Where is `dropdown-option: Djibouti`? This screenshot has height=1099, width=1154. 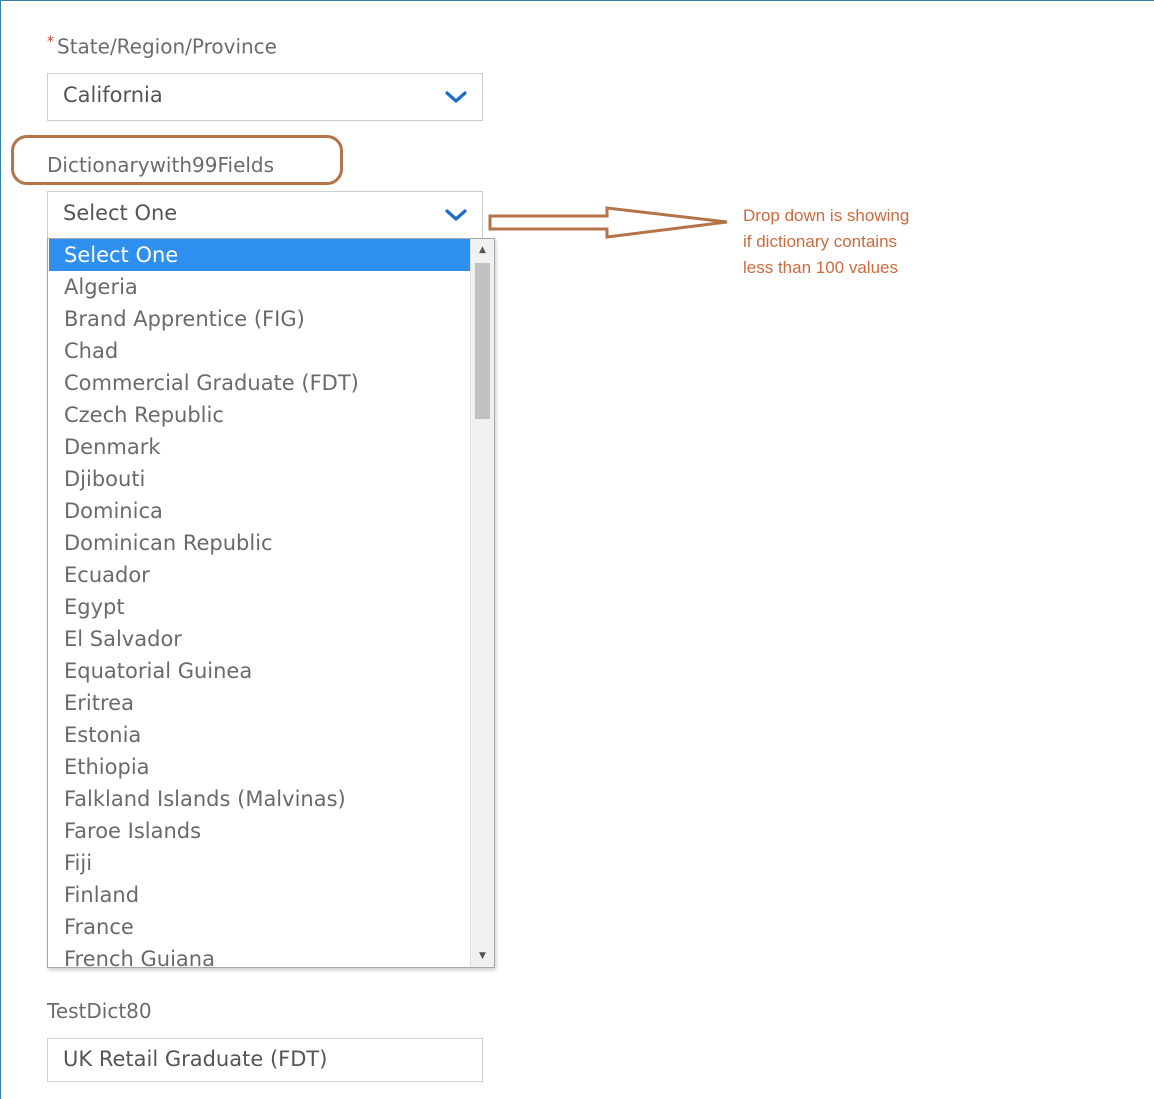 dropdown-option: Djibouti is located at coordinates (259, 479).